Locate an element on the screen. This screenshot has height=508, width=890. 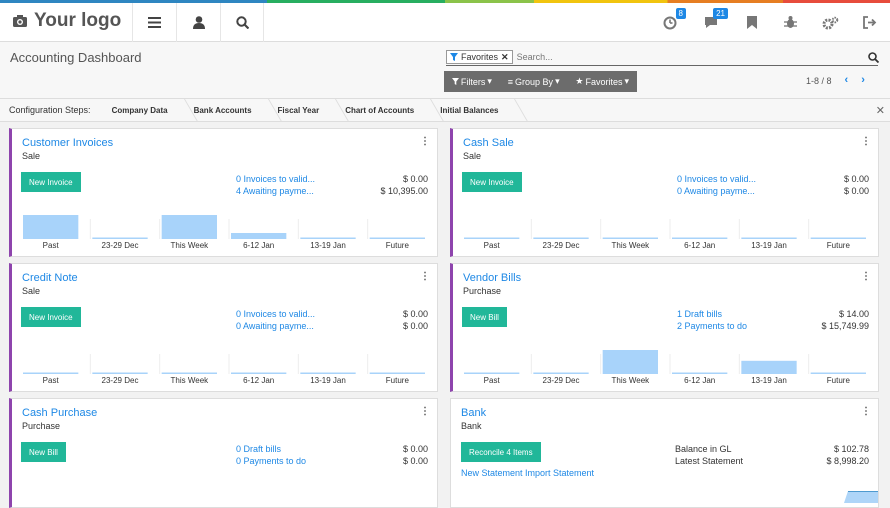
pager-value: 1-8 / 8 is located at coordinates (819, 81).